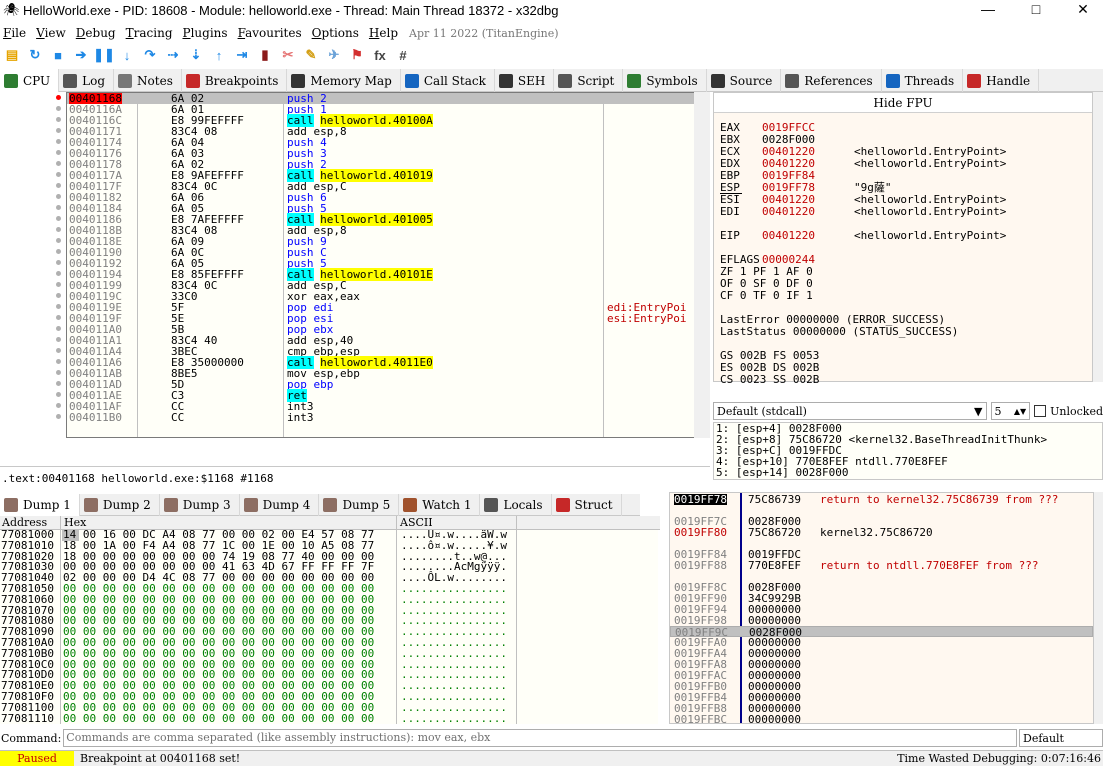 The height and width of the screenshot is (766, 1103). What do you see at coordinates (150, 55) in the screenshot?
I see `step-over-icon: ↷` at bounding box center [150, 55].